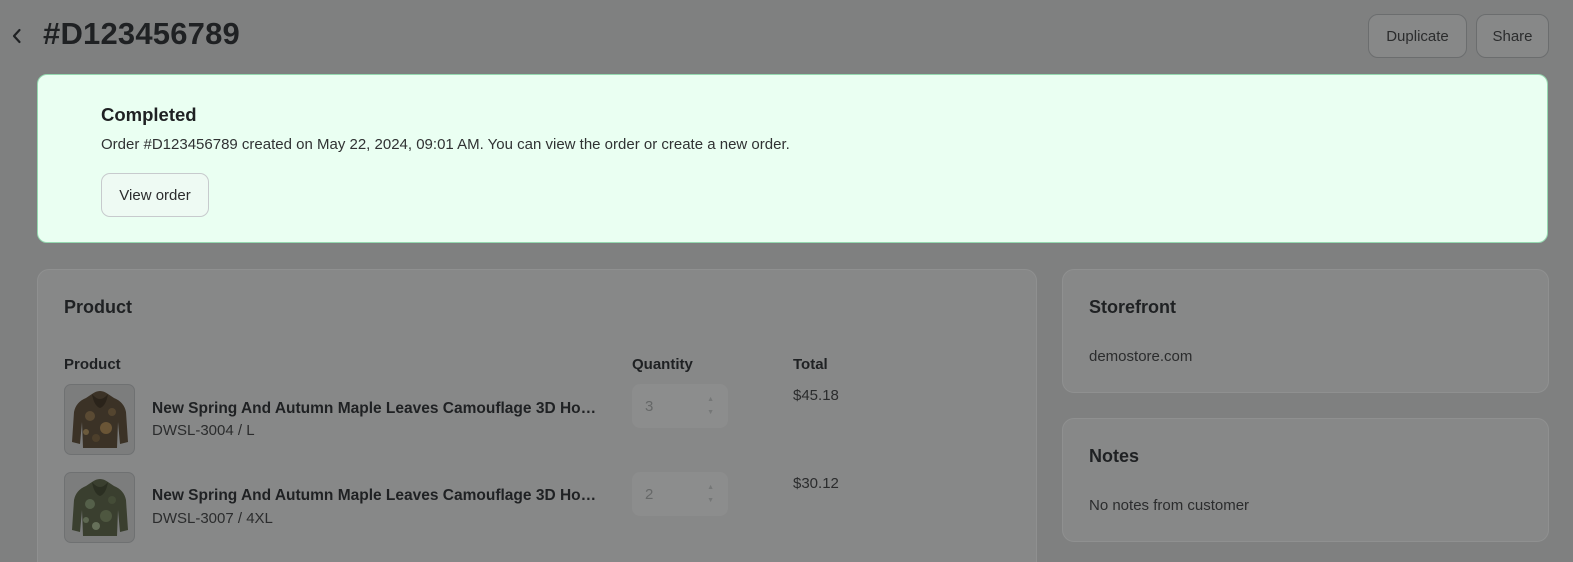 This screenshot has width=1573, height=562. What do you see at coordinates (1305, 331) in the screenshot?
I see `storefront-card` at bounding box center [1305, 331].